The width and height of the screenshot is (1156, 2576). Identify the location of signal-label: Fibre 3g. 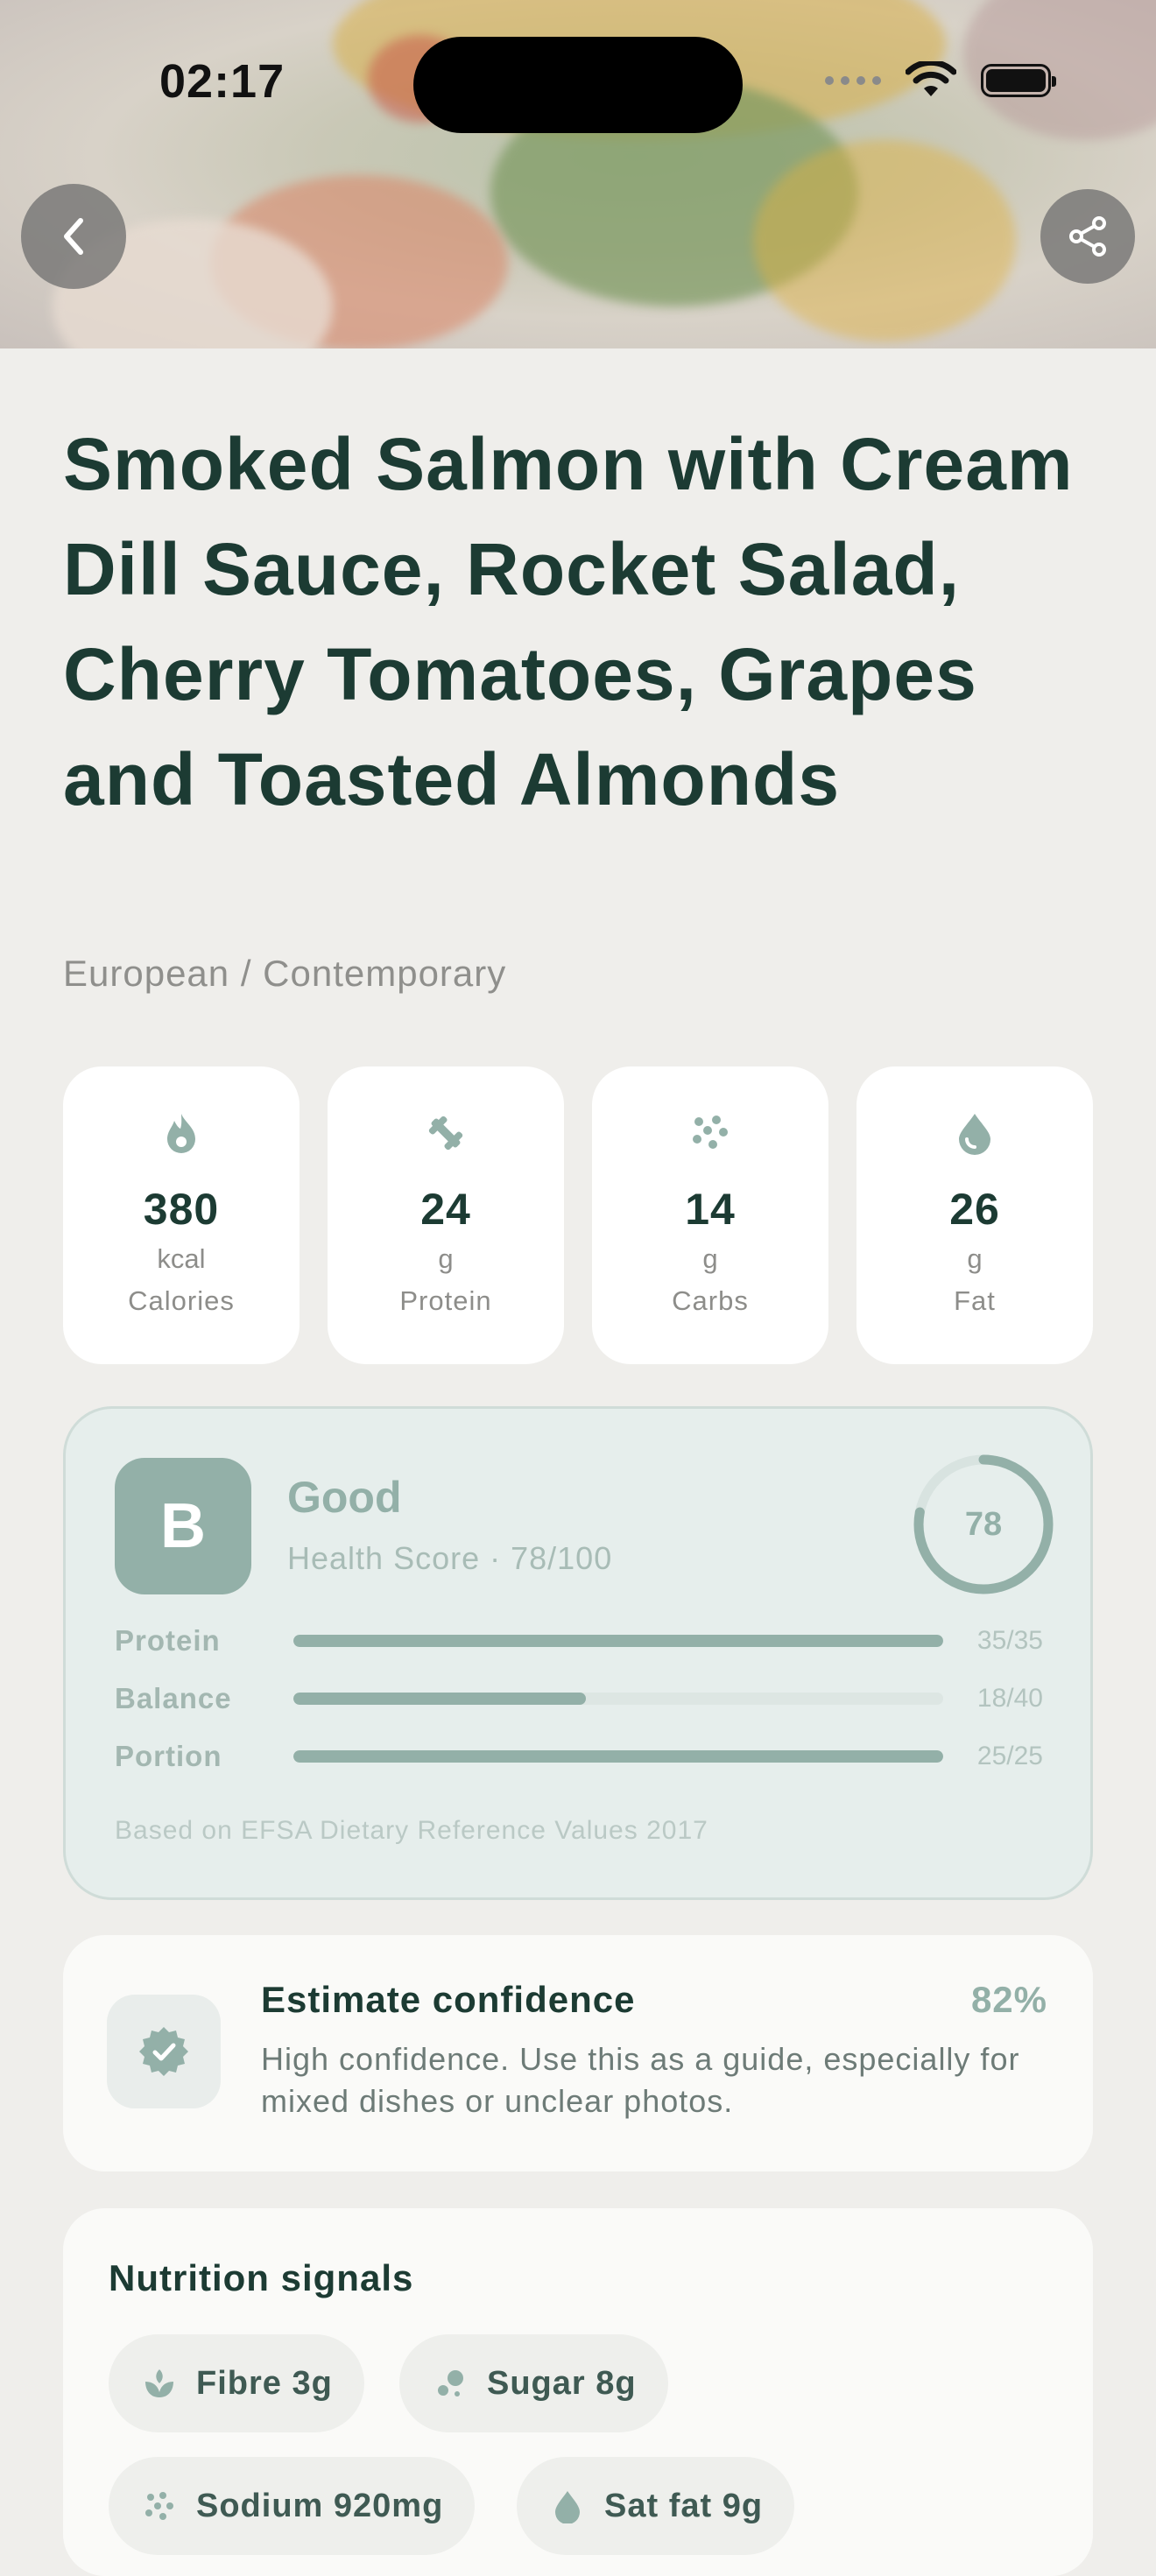
(264, 2383).